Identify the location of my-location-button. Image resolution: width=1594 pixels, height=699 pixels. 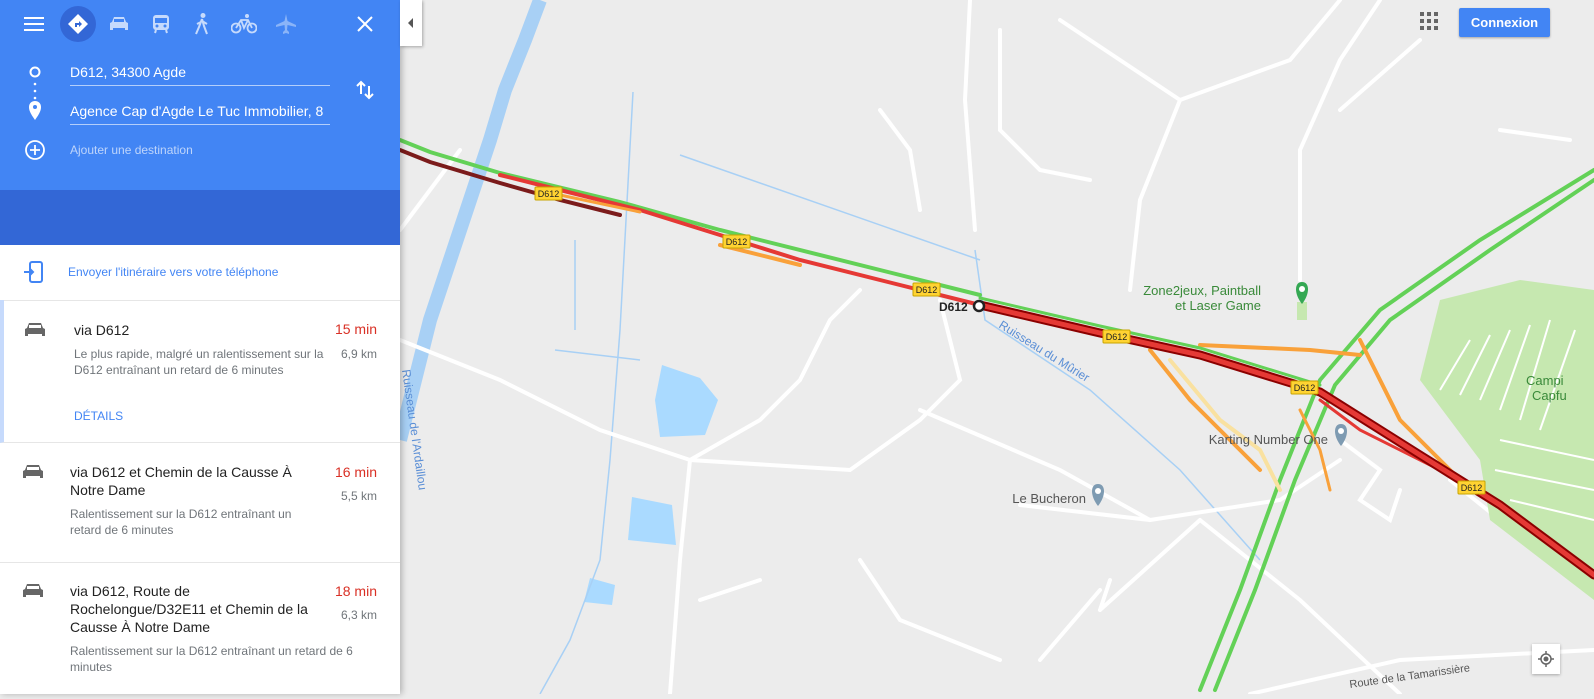
(1546, 659).